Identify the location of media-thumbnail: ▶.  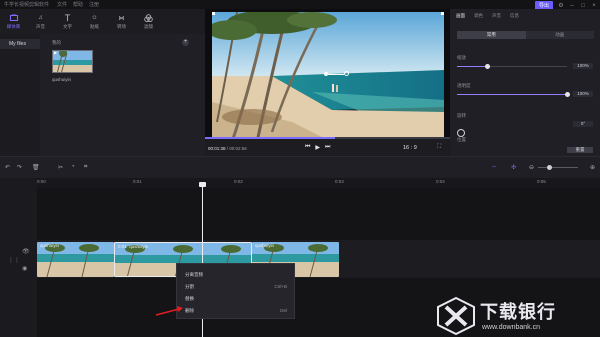
(72, 61).